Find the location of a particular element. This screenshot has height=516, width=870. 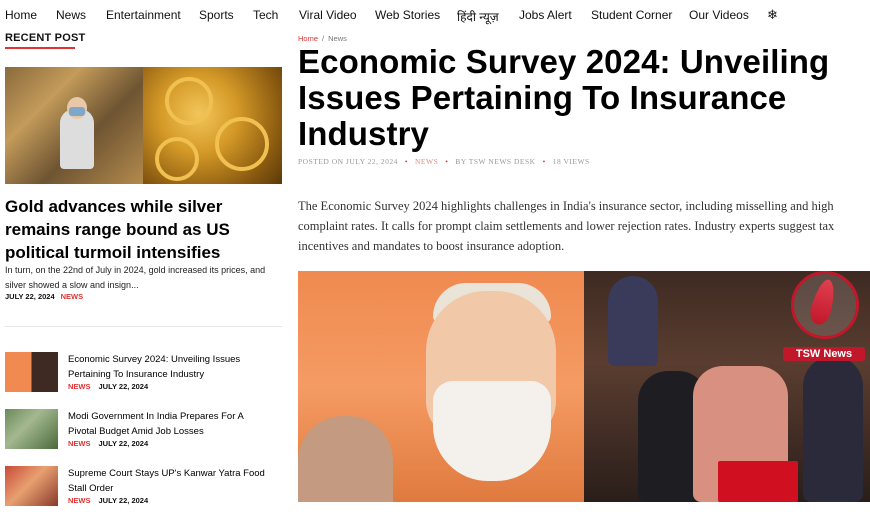

article-views: 18 VIEWS is located at coordinates (571, 161).